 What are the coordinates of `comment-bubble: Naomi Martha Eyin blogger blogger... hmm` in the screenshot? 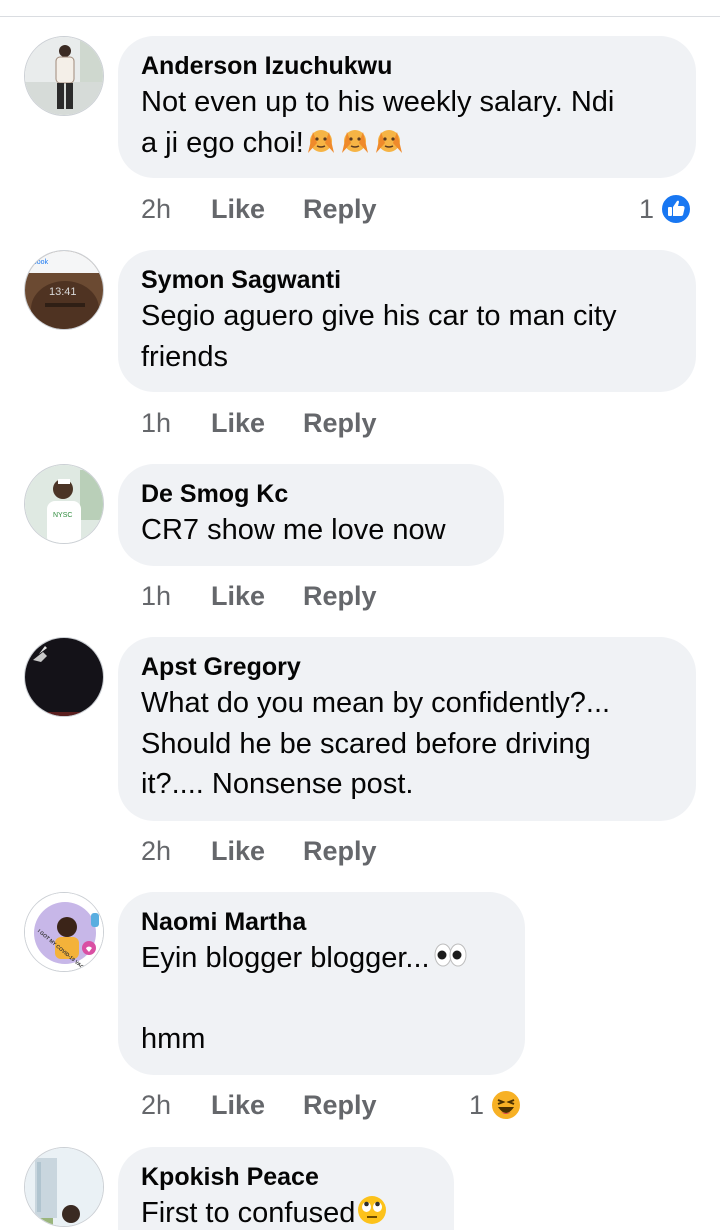 It's located at (321, 983).